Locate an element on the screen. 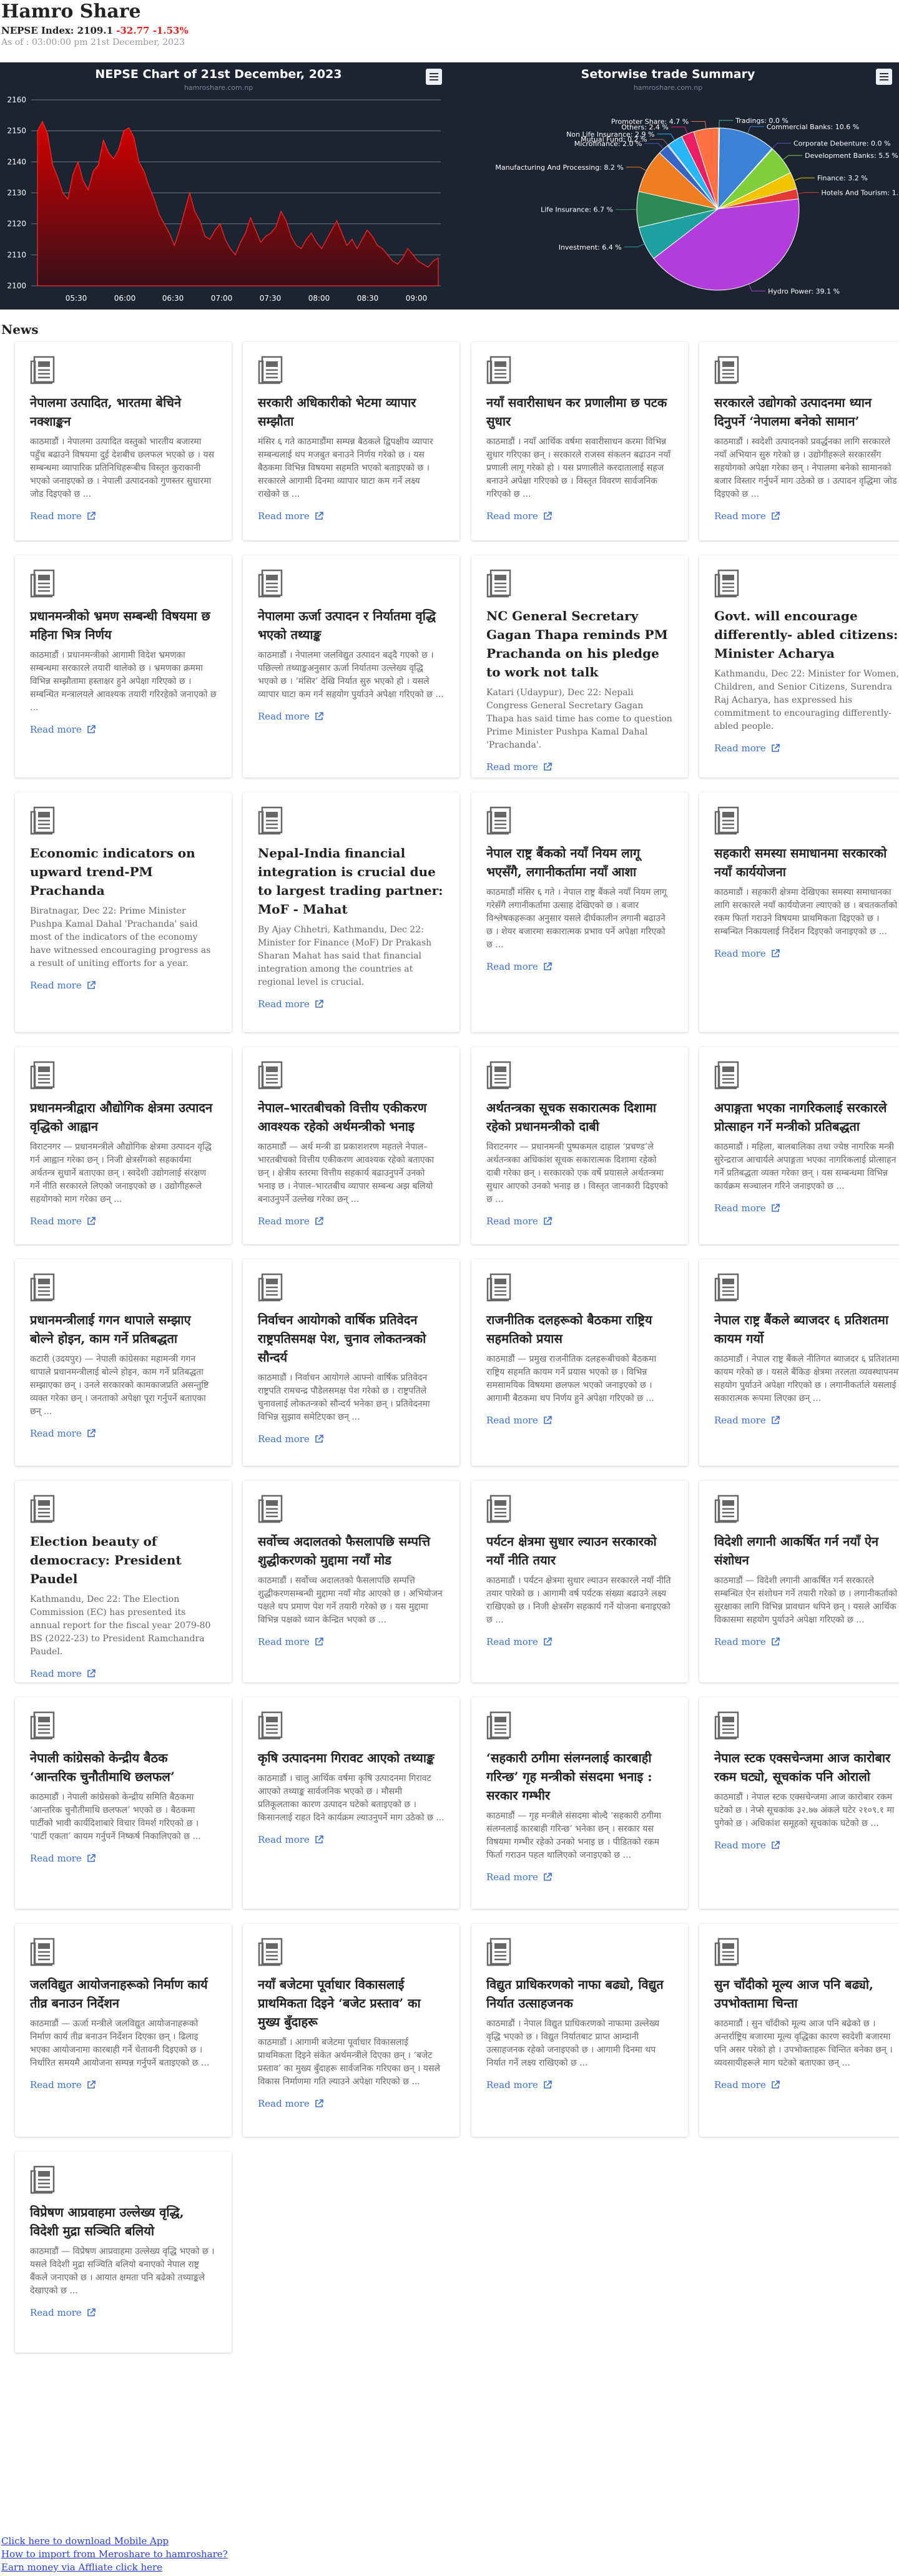  news-title: सरकारी अधिकारीको भेटमा व्यापार सम्झौता is located at coordinates (351, 412).